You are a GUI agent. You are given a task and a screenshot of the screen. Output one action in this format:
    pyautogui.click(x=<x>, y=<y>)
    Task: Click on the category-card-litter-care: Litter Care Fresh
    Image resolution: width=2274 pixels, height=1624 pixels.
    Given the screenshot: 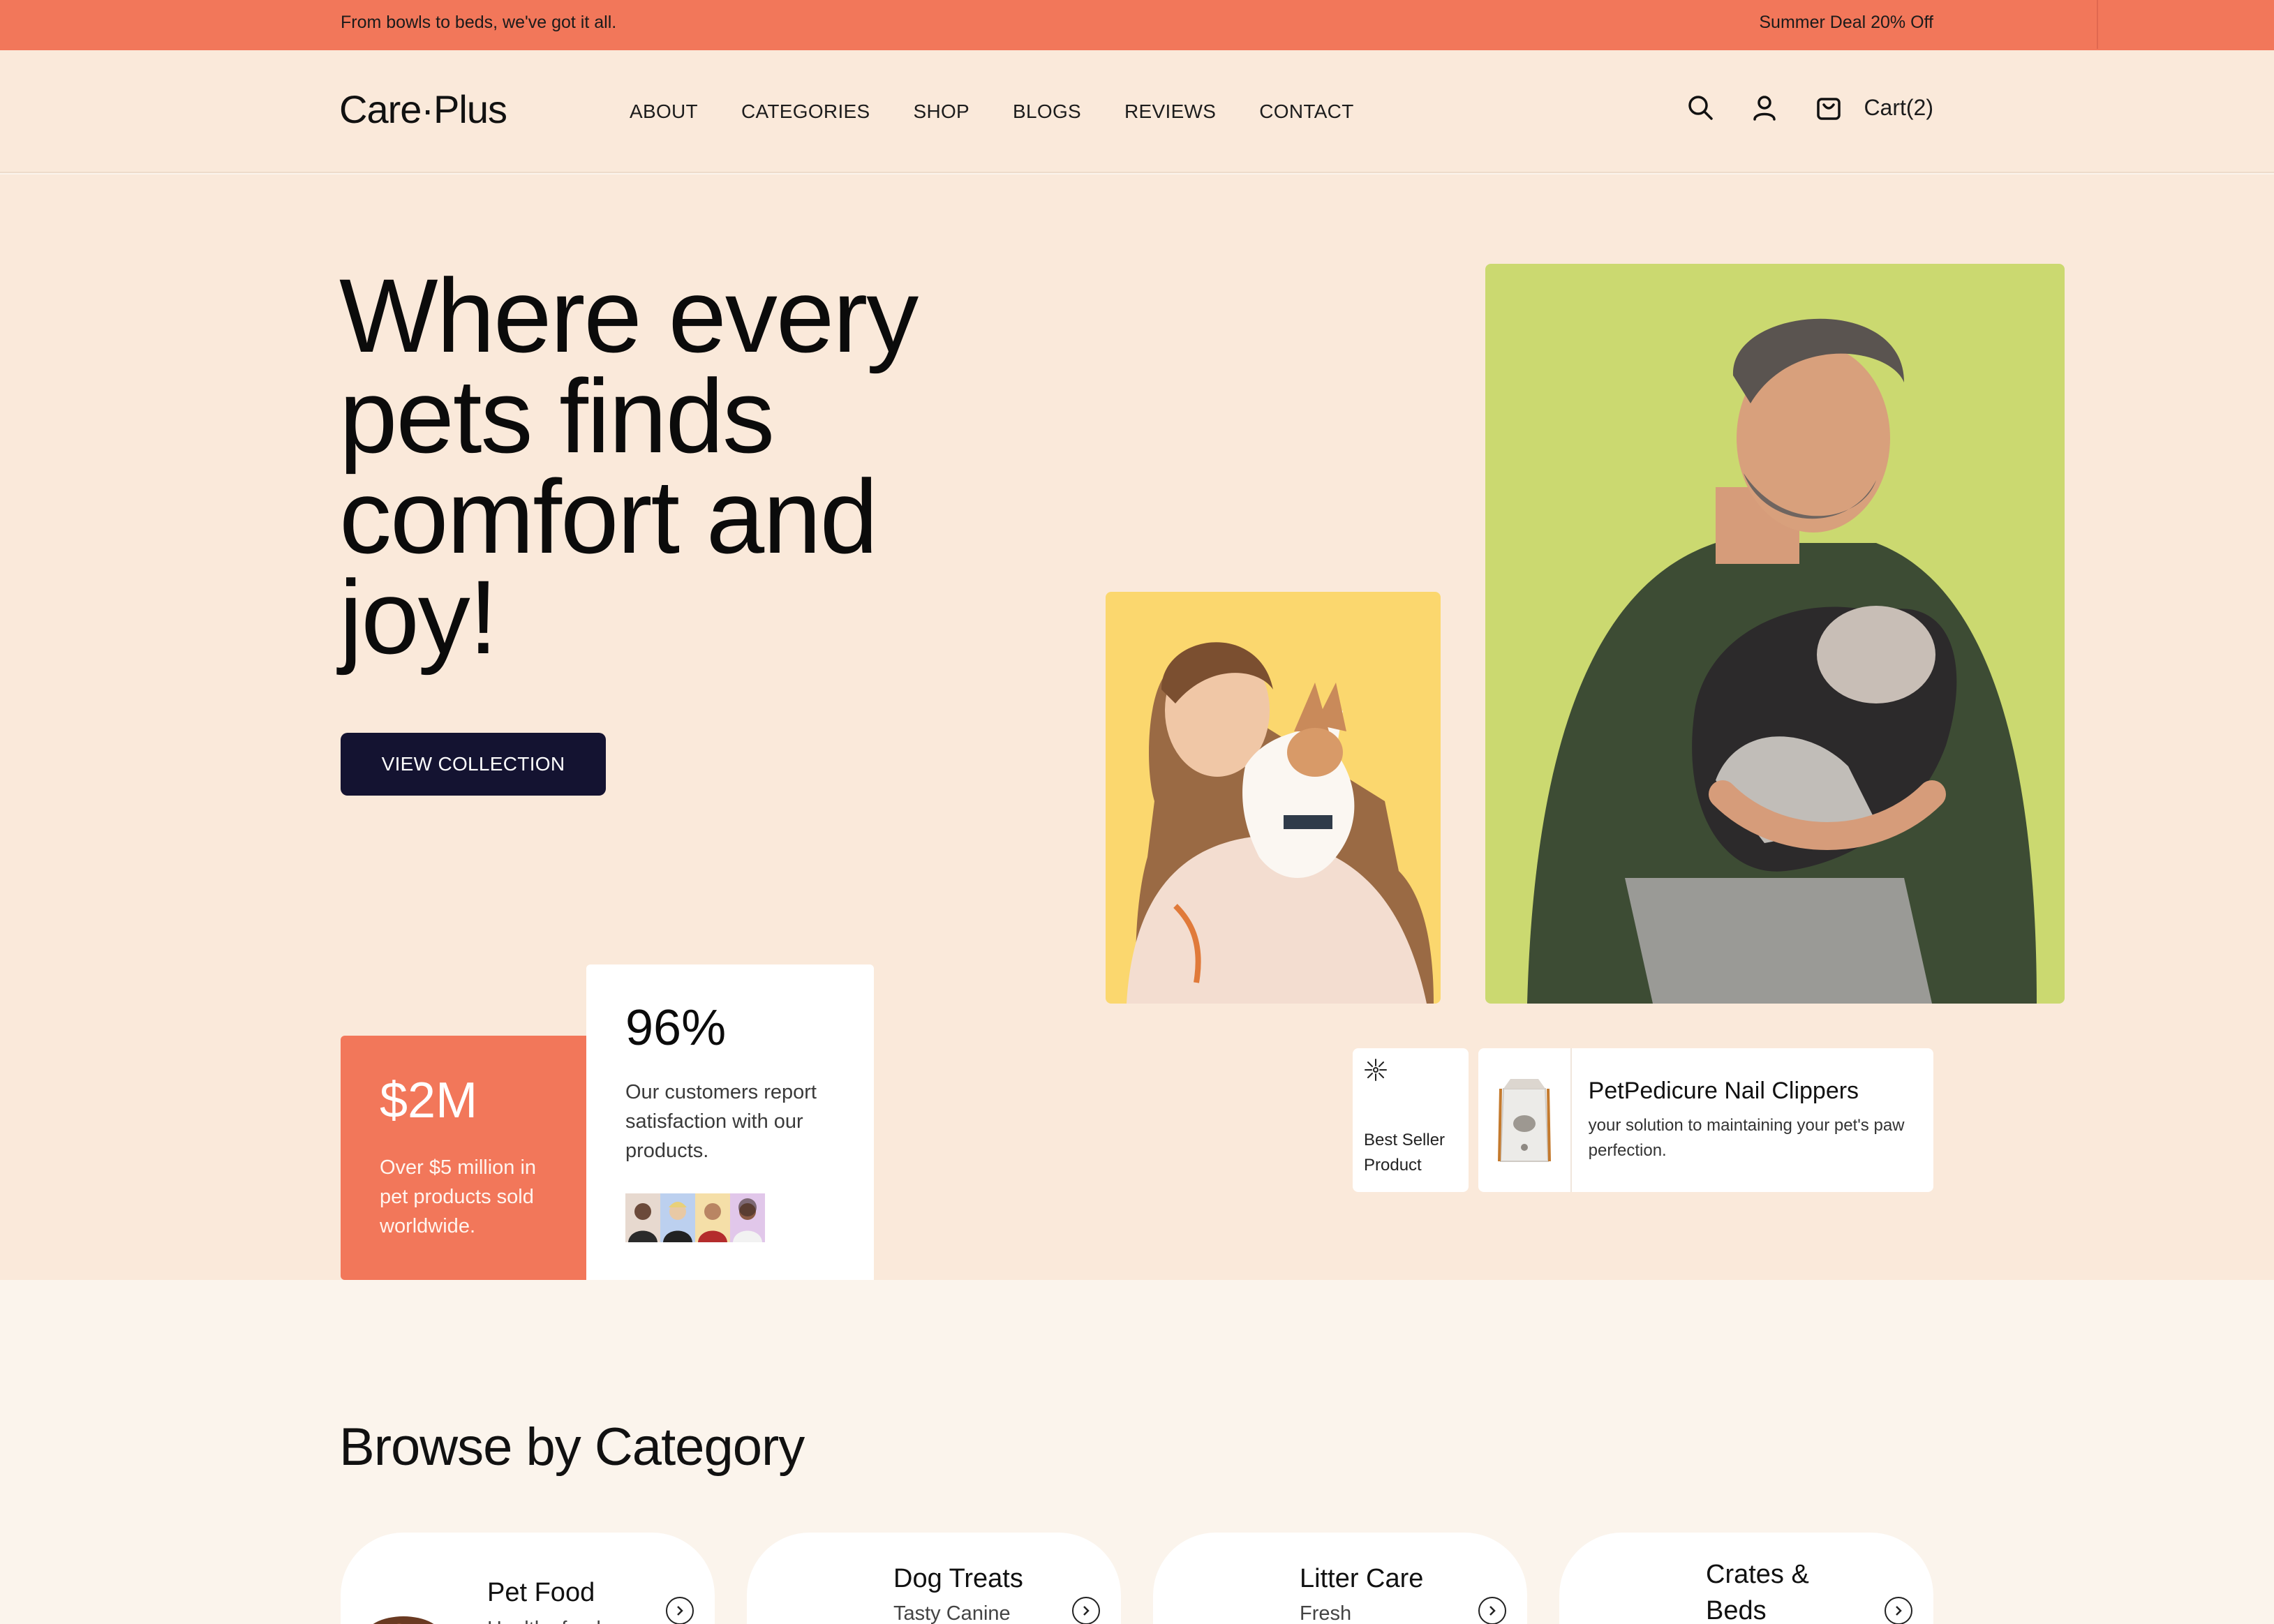 What is the action you would take?
    pyautogui.click(x=1340, y=1578)
    